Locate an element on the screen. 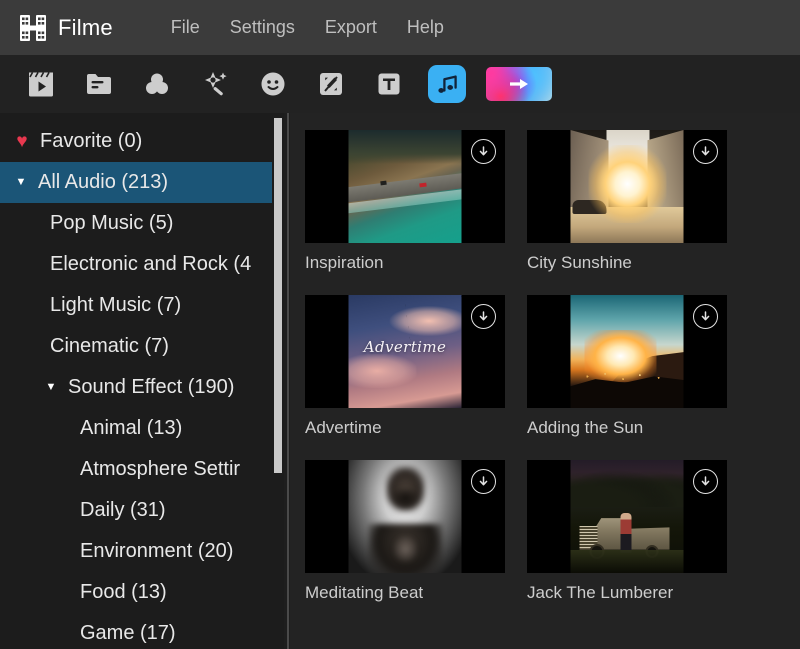  sidebar-item-label: Cinematic (7) is located at coordinates (109, 346).